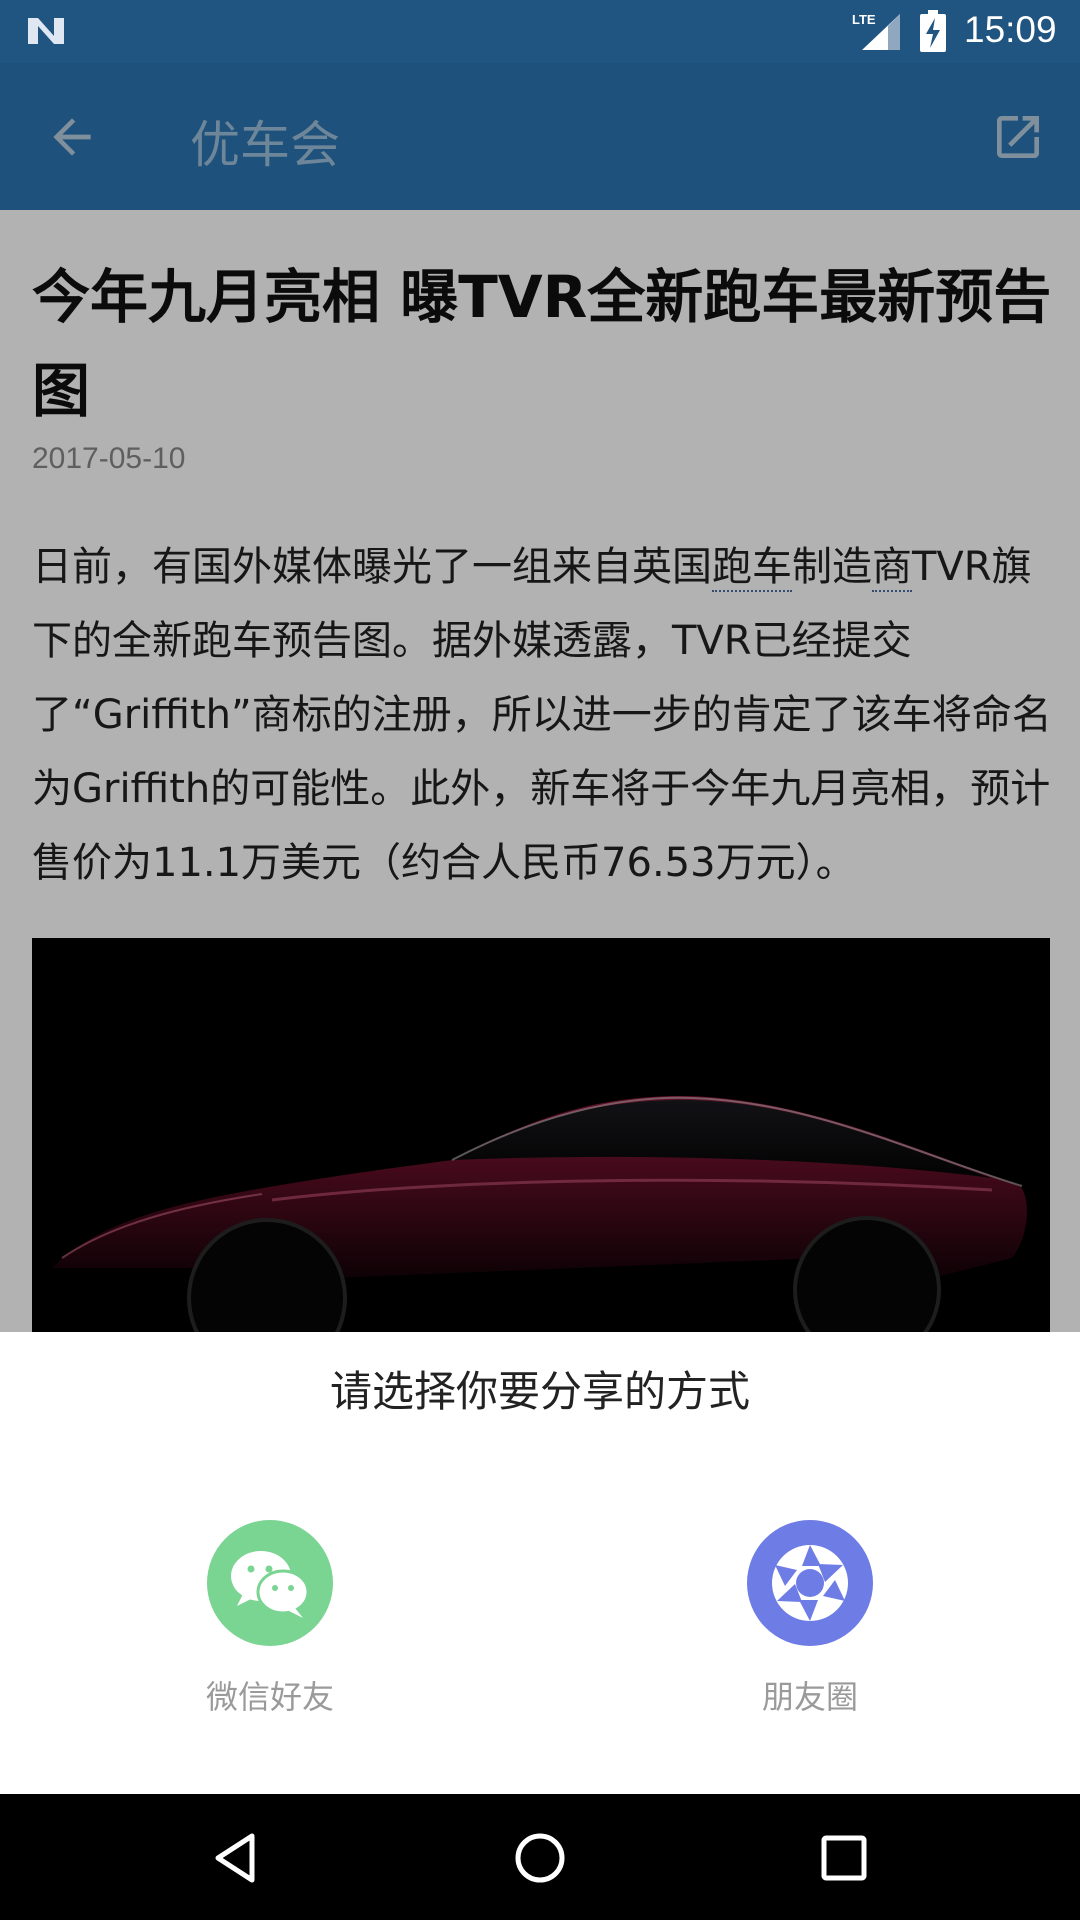 This screenshot has width=1080, height=1920. Describe the element at coordinates (864, 19) in the screenshot. I see `svg-text: LTE` at that location.